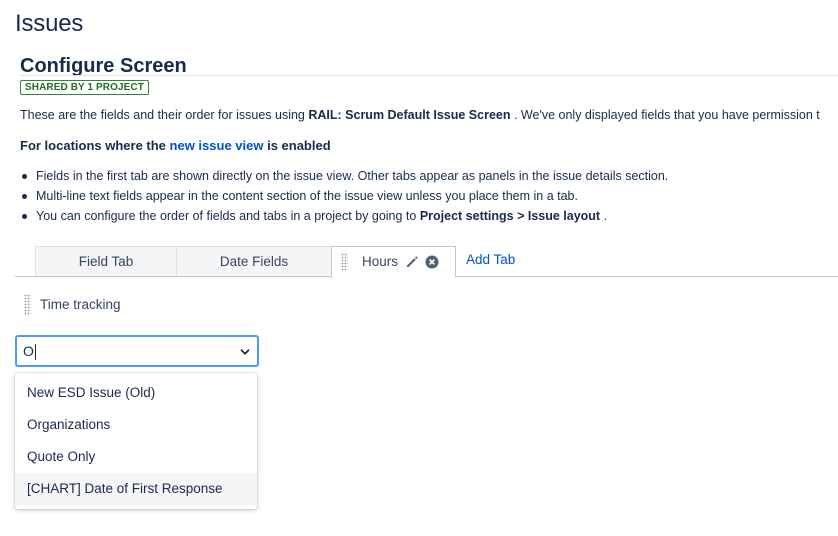 The width and height of the screenshot is (838, 536). Describe the element at coordinates (136, 489) in the screenshot. I see `dropdown-option-highlighted: [CHART] Date of First Response` at that location.